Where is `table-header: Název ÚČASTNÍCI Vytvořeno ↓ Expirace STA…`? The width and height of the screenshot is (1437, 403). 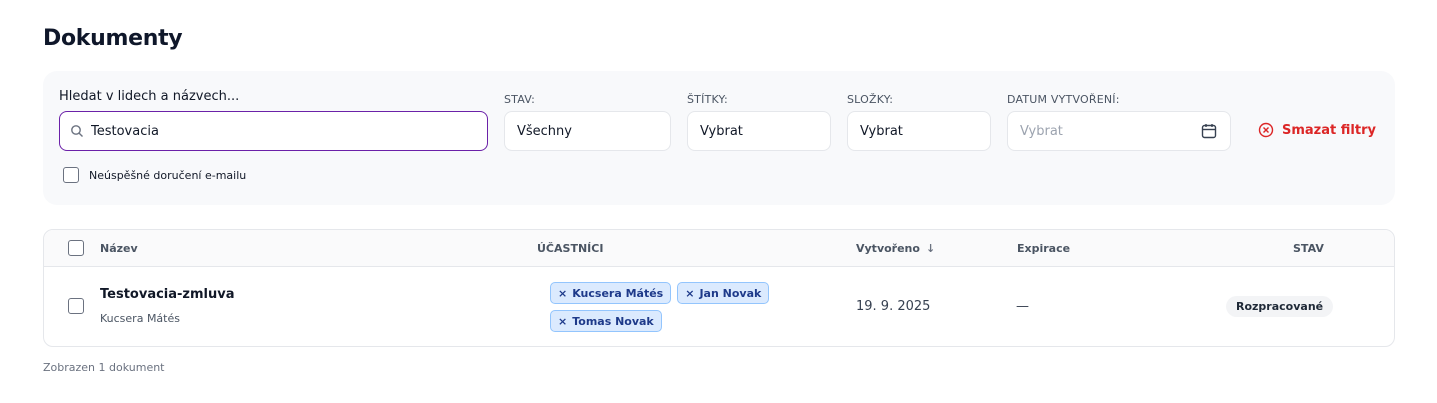
table-header: Název ÚČASTNÍCI Vytvořeno ↓ Expirace STA… is located at coordinates (719, 248).